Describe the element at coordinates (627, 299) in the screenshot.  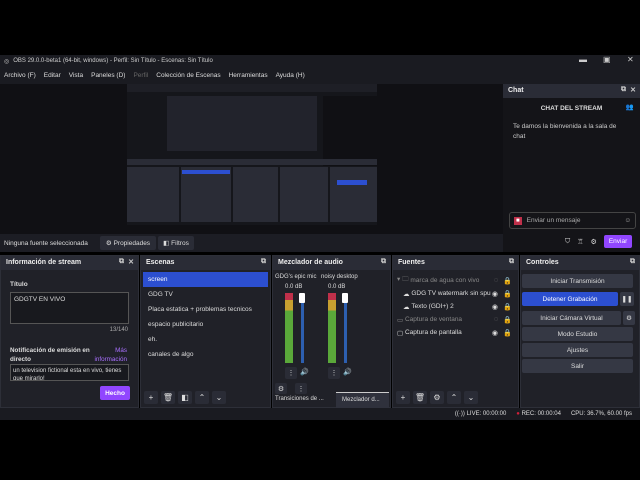
I see `pause-icon: ❚❚` at that location.